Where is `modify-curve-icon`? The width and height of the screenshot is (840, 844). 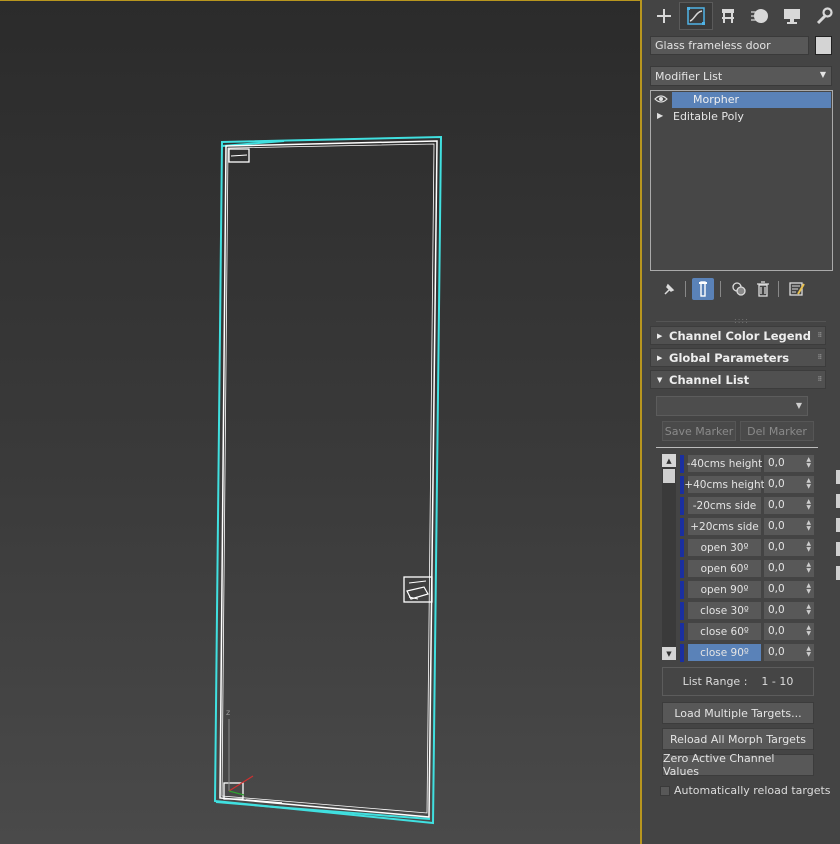
modify-curve-icon is located at coordinates (696, 16).